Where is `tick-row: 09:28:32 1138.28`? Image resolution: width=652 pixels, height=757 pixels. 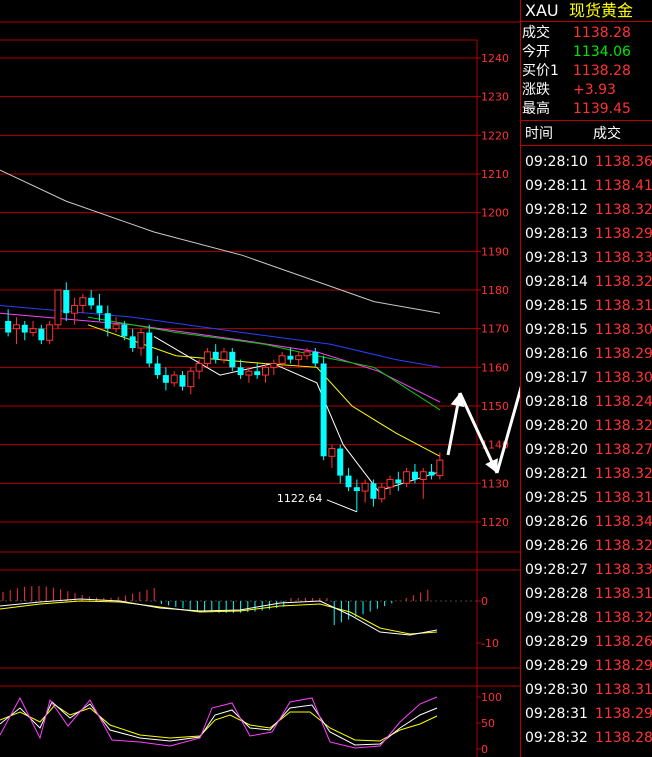
tick-row: 09:28:32 1138.28 is located at coordinates (586, 738).